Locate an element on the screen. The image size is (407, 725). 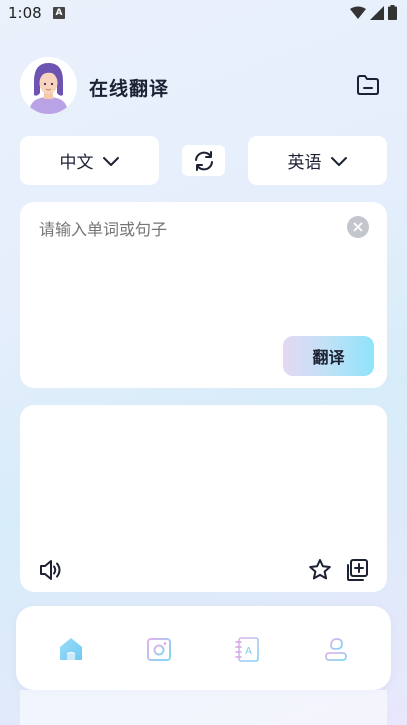
avatar-girl-icon is located at coordinates (48, 85).